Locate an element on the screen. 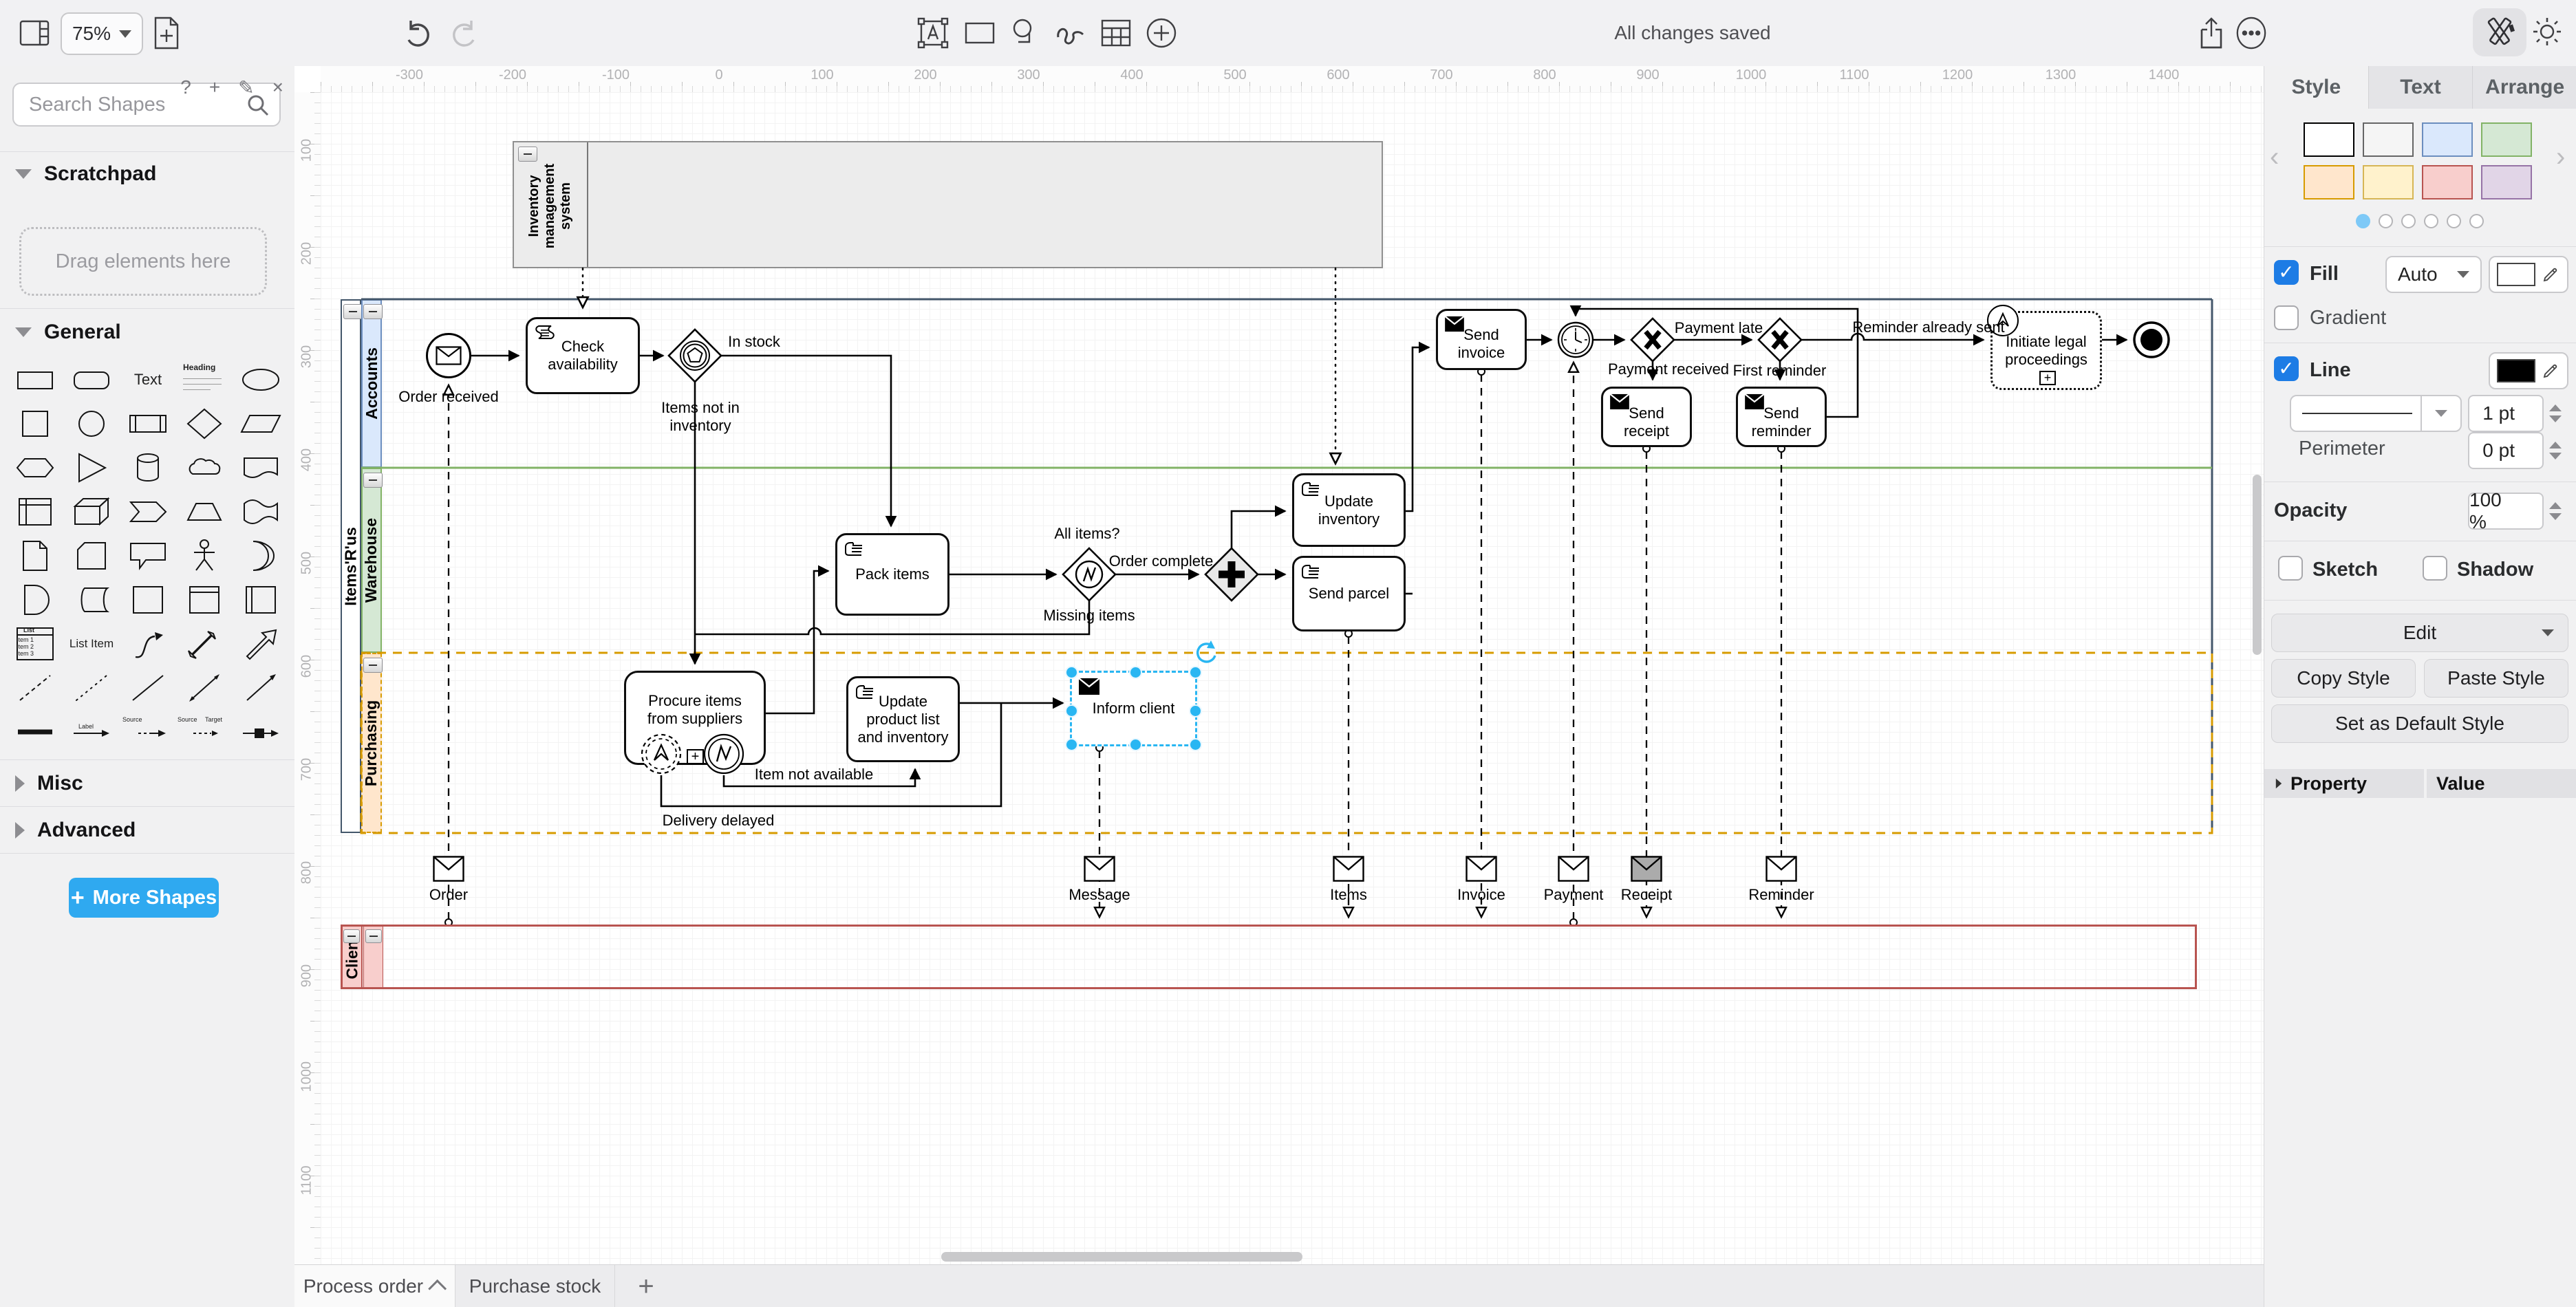  shape-data-storage is located at coordinates (91, 600).